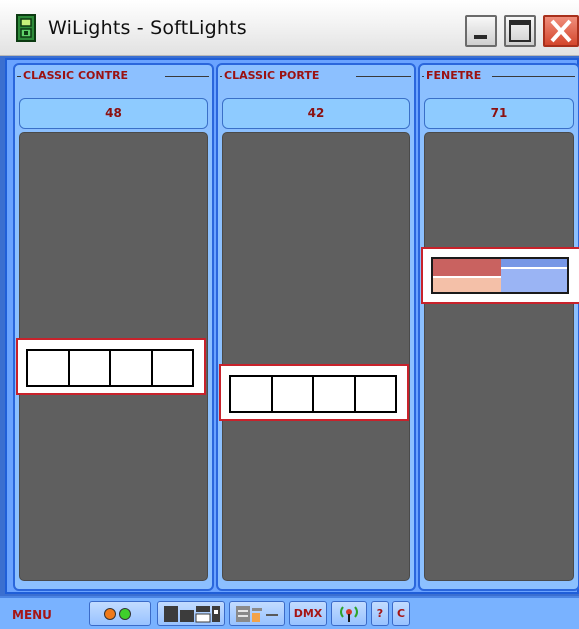  I want to click on app-lamp-icon, so click(27, 29).